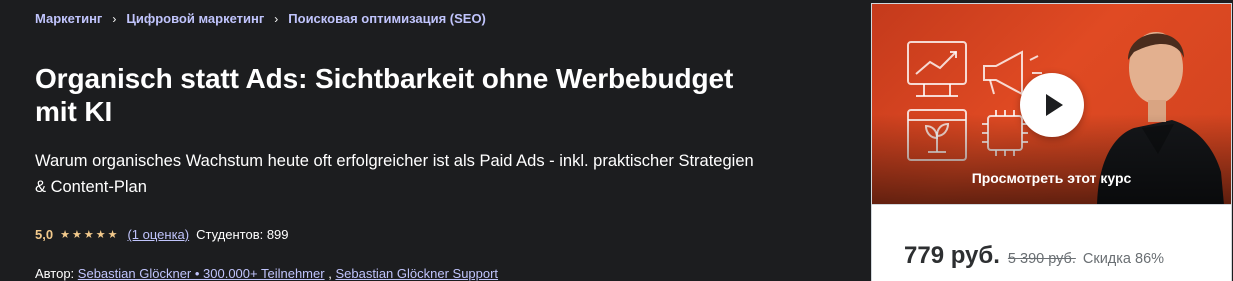 Image resolution: width=1233 pixels, height=281 pixels. I want to click on price-current: 779 руб., so click(952, 255).